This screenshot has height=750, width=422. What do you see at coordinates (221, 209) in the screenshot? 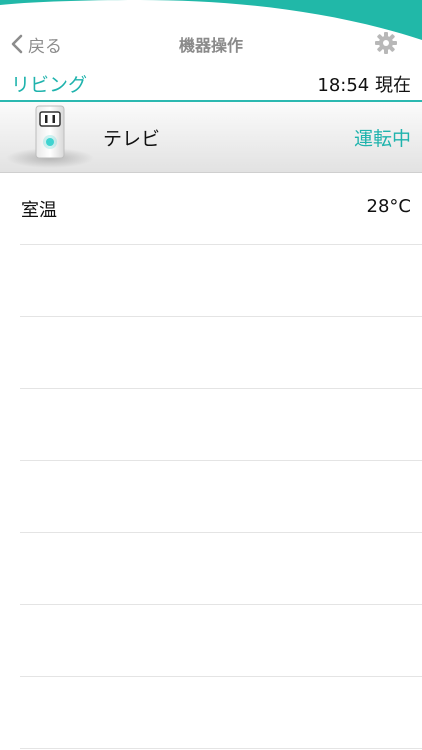
I see `list-item: 室温 28°C` at bounding box center [221, 209].